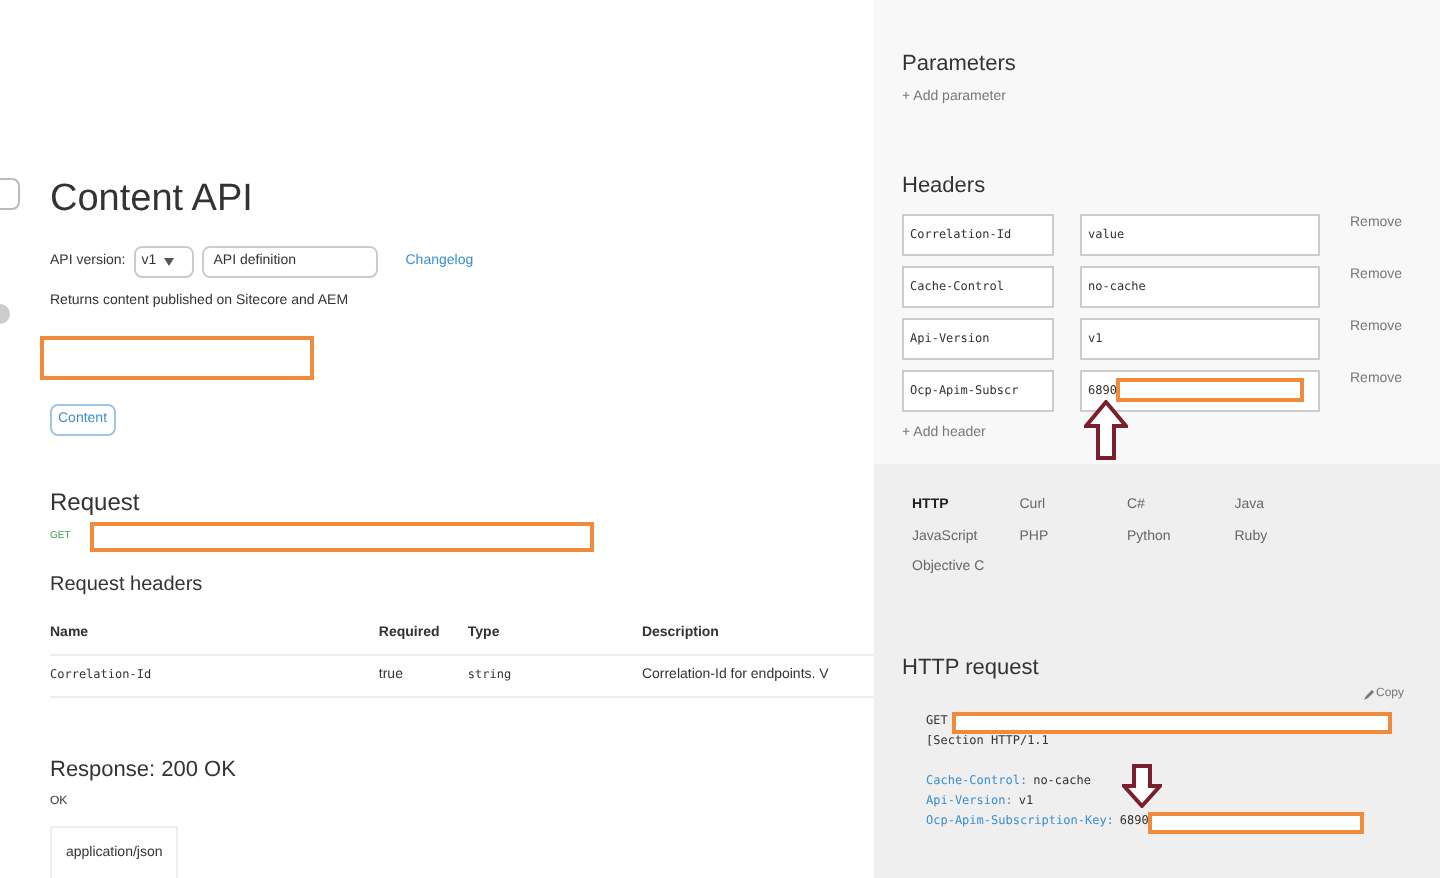 The height and width of the screenshot is (878, 1440). I want to click on section-heading: Headers, so click(945, 187).